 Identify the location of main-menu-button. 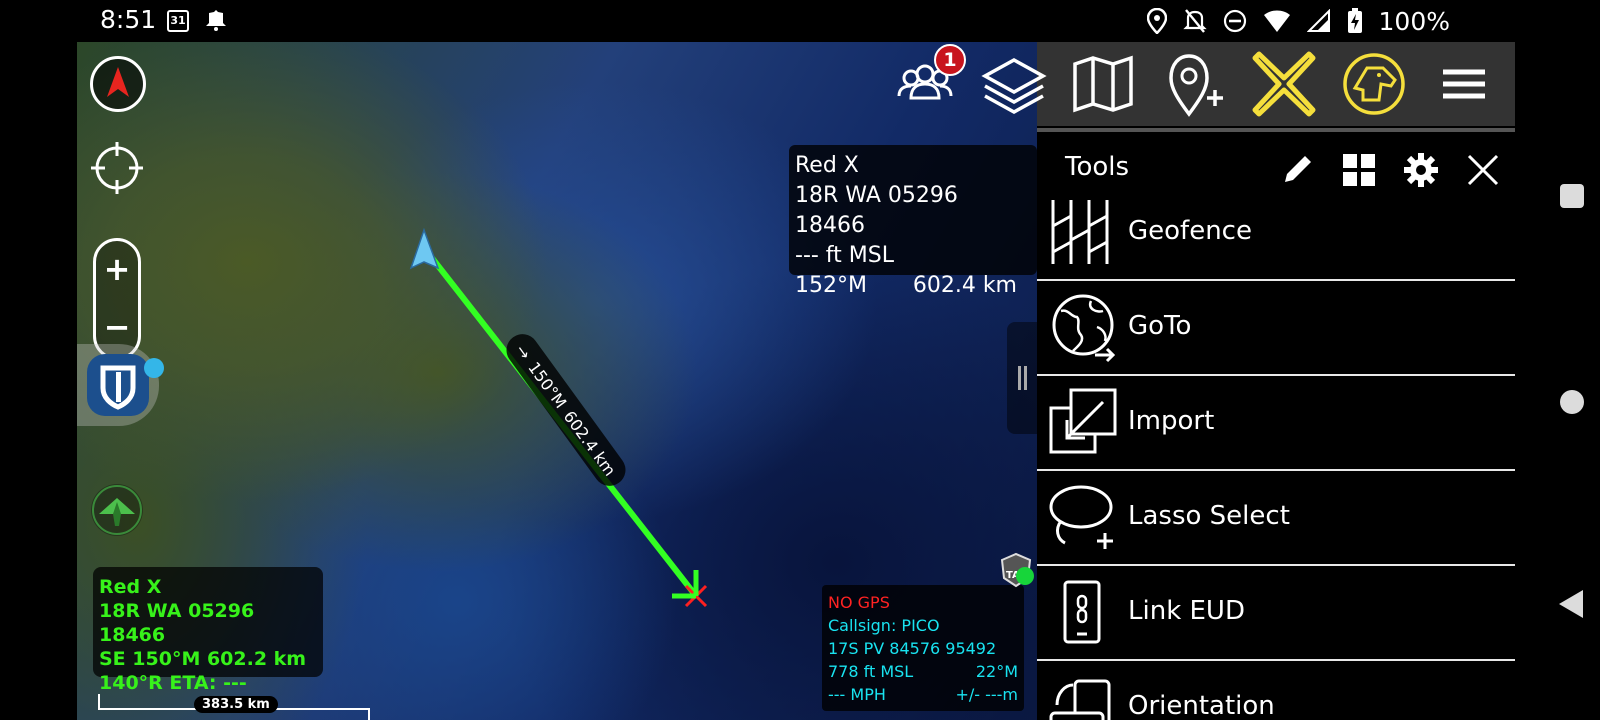
(1464, 84).